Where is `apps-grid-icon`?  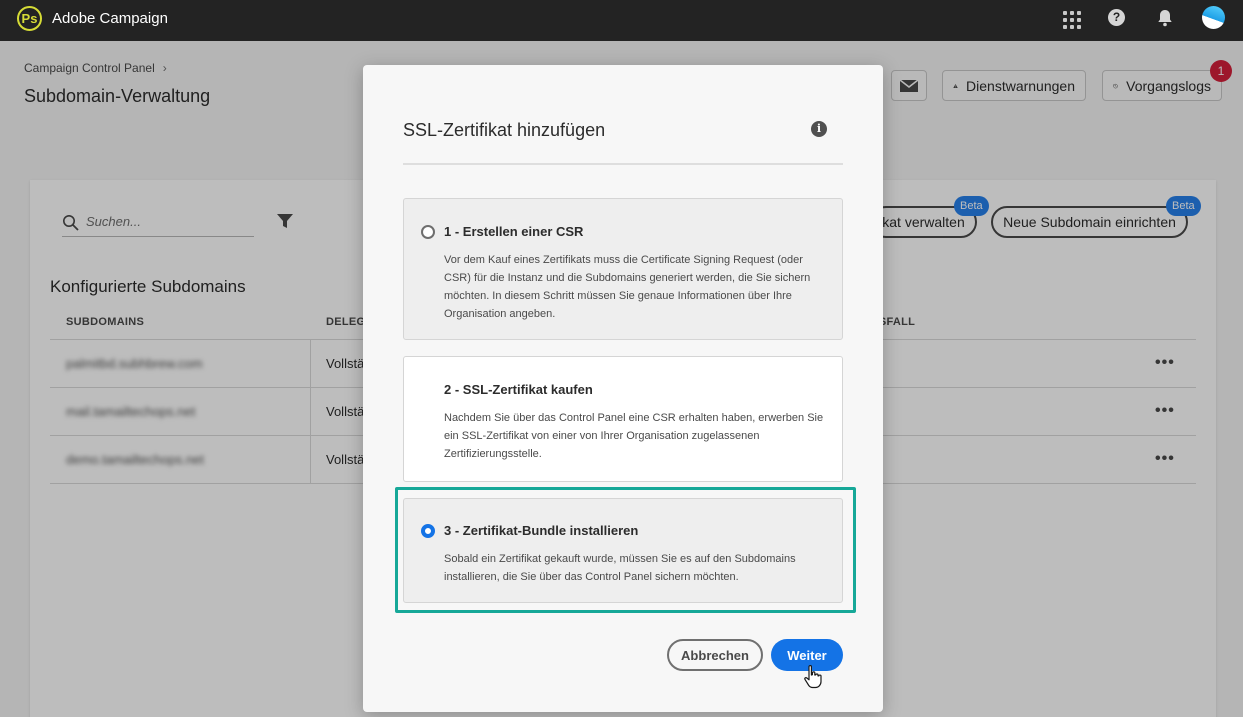 apps-grid-icon is located at coordinates (1071, 19).